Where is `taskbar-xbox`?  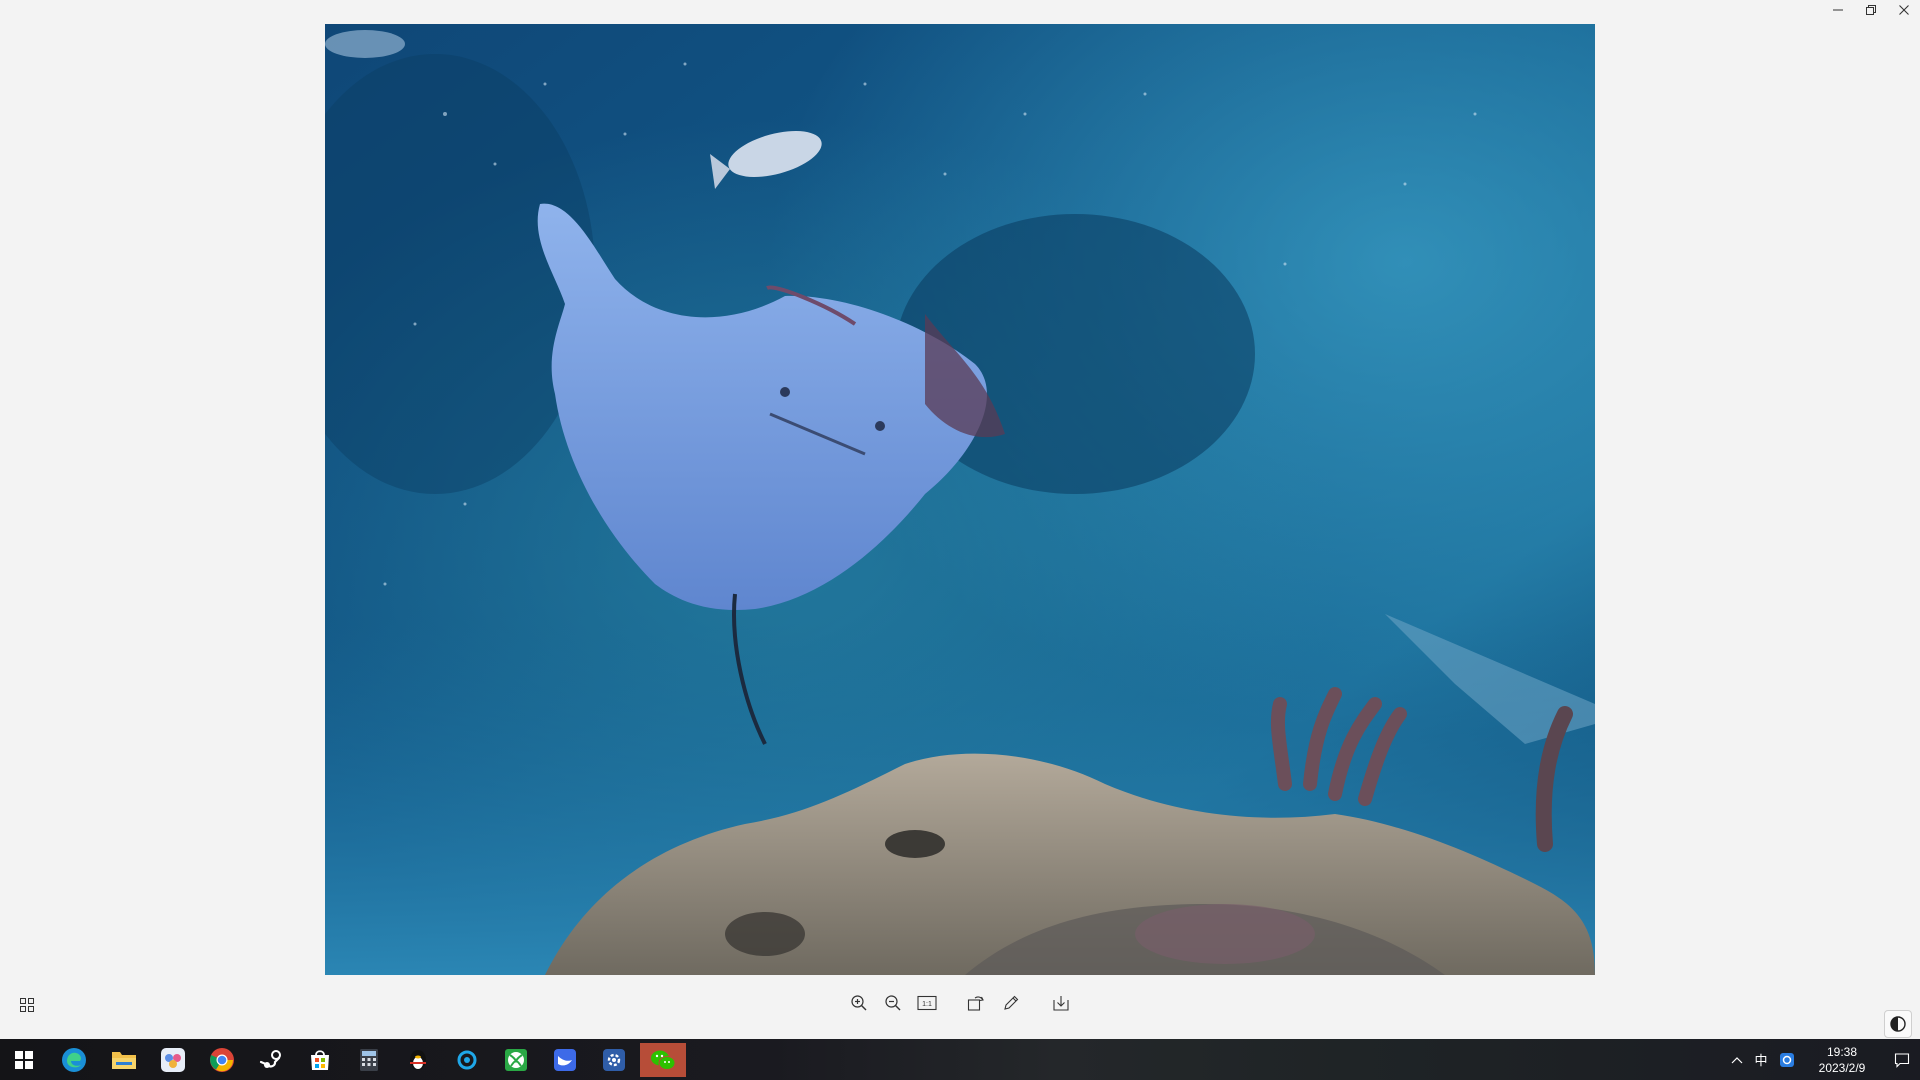 taskbar-xbox is located at coordinates (516, 1060).